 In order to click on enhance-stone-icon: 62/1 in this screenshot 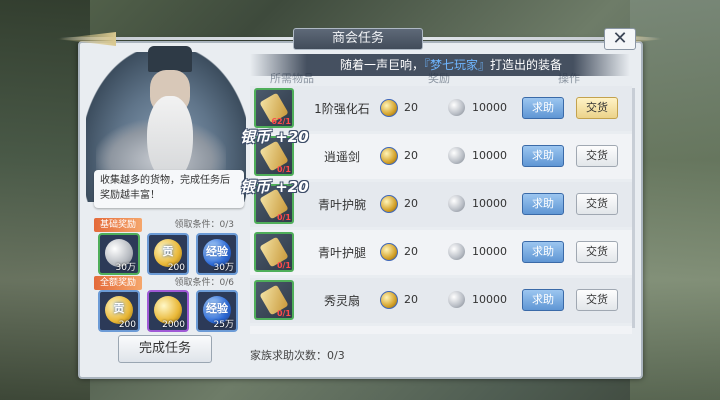, I will do `click(274, 108)`.